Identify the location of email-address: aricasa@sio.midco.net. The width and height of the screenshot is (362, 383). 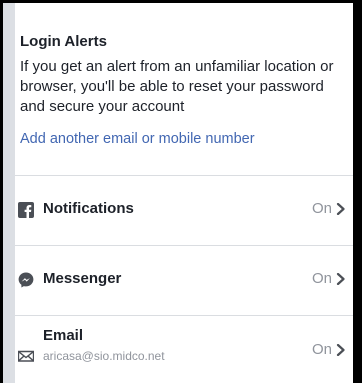
(104, 356).